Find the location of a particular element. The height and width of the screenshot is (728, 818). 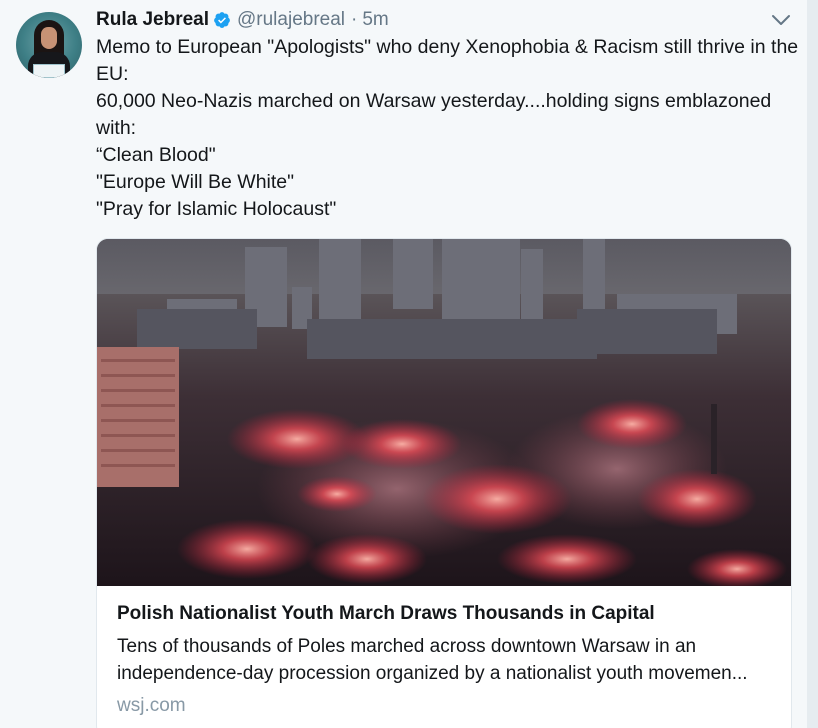

card-domain: wsj.com is located at coordinates (447, 706).